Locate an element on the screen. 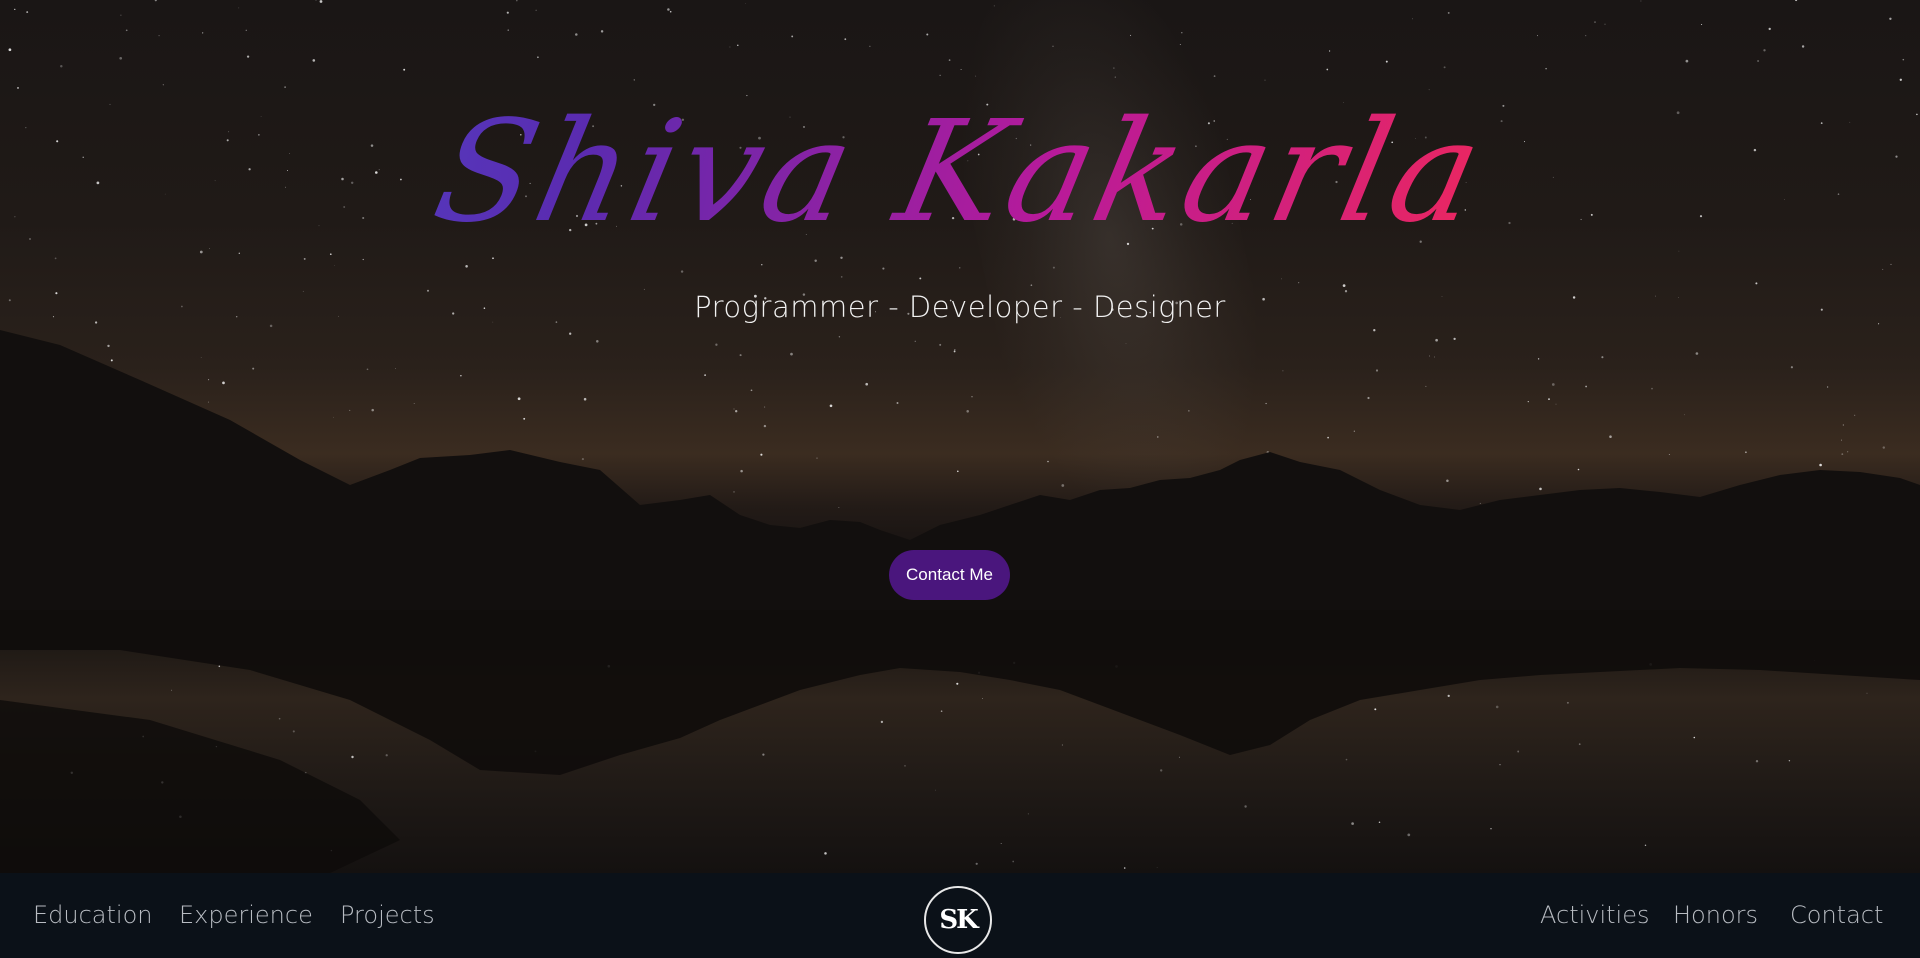  nav-honors: Honors is located at coordinates (1715, 915).